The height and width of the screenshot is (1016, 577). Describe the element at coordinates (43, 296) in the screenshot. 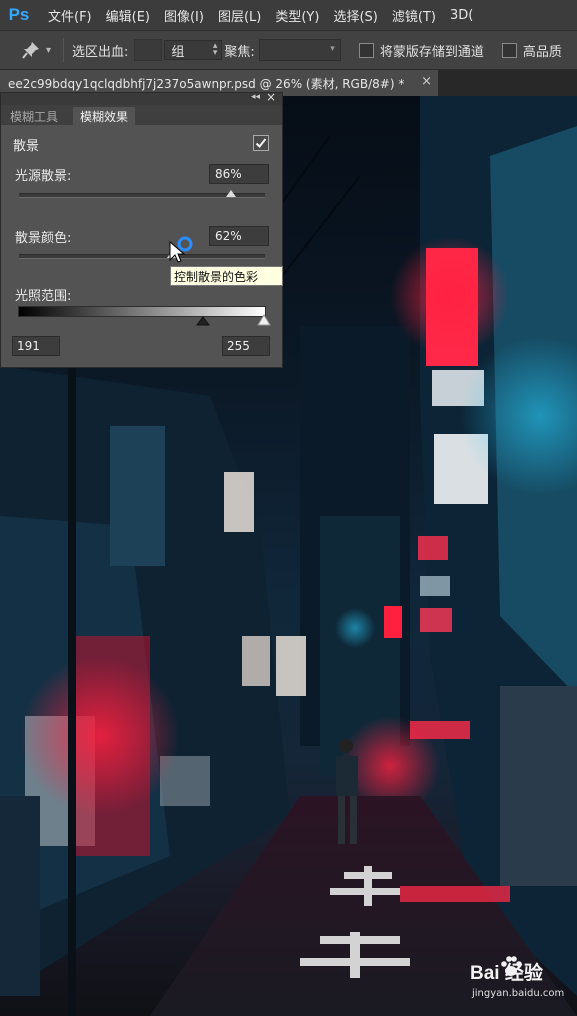

I see `light-range-label: 光照范围:` at that location.